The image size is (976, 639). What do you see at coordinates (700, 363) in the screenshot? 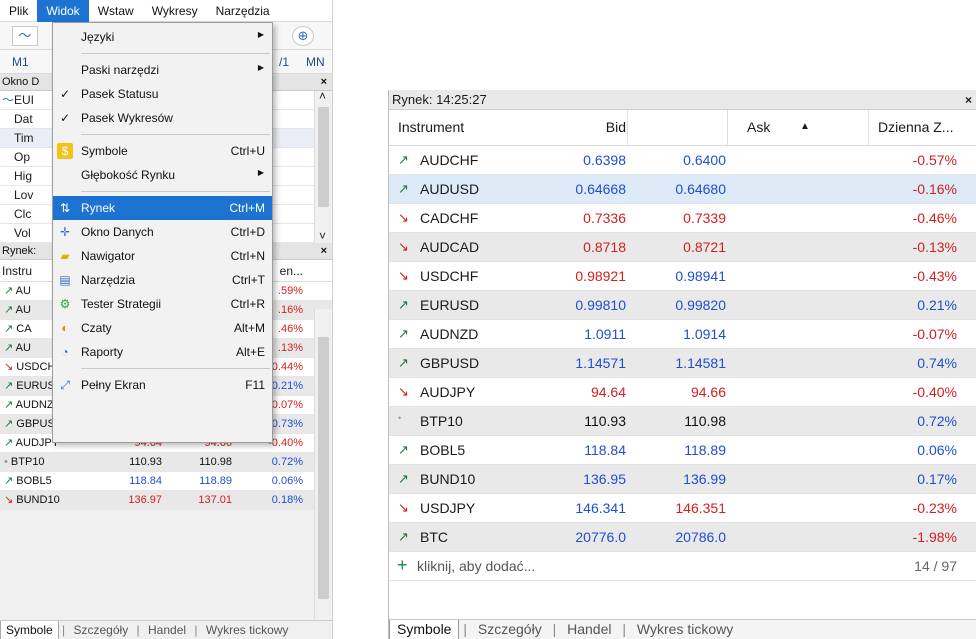
I see `ask-price: 1.14581` at bounding box center [700, 363].